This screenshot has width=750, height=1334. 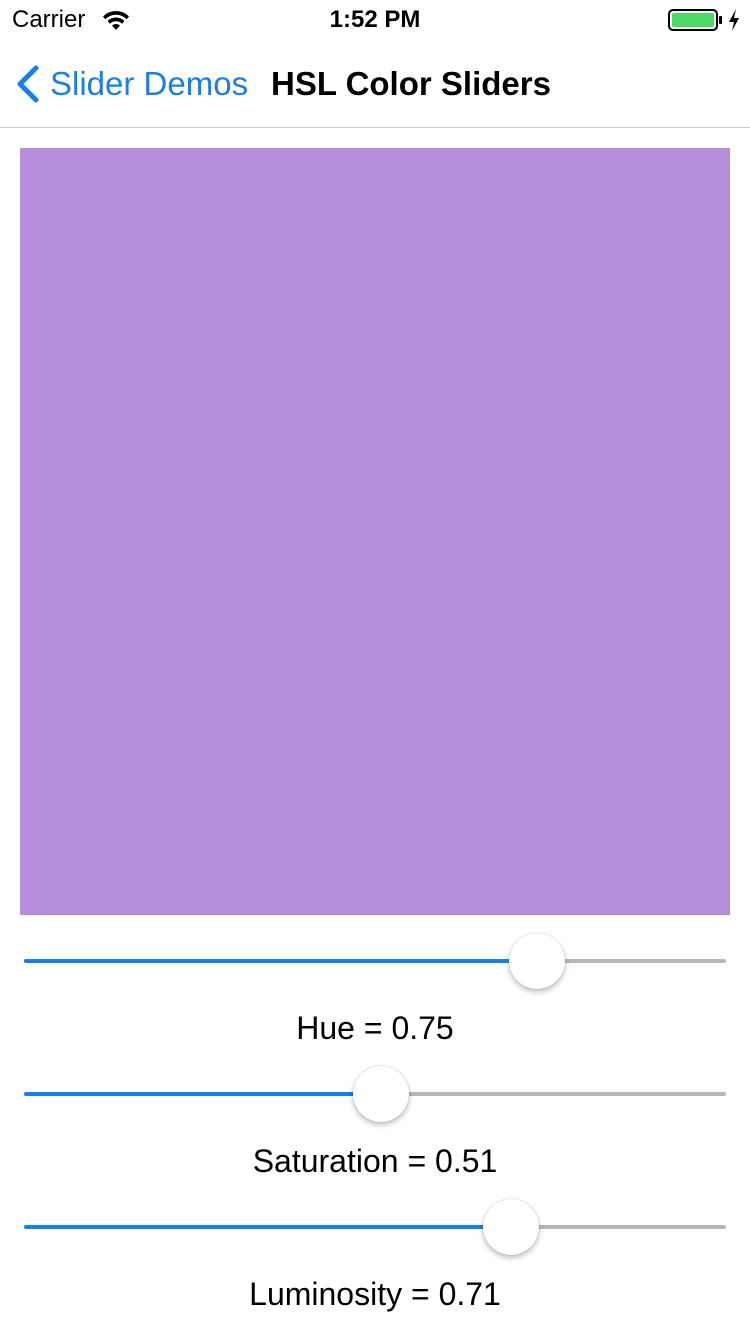 I want to click on status-time: 1:52 PM, so click(x=375, y=19).